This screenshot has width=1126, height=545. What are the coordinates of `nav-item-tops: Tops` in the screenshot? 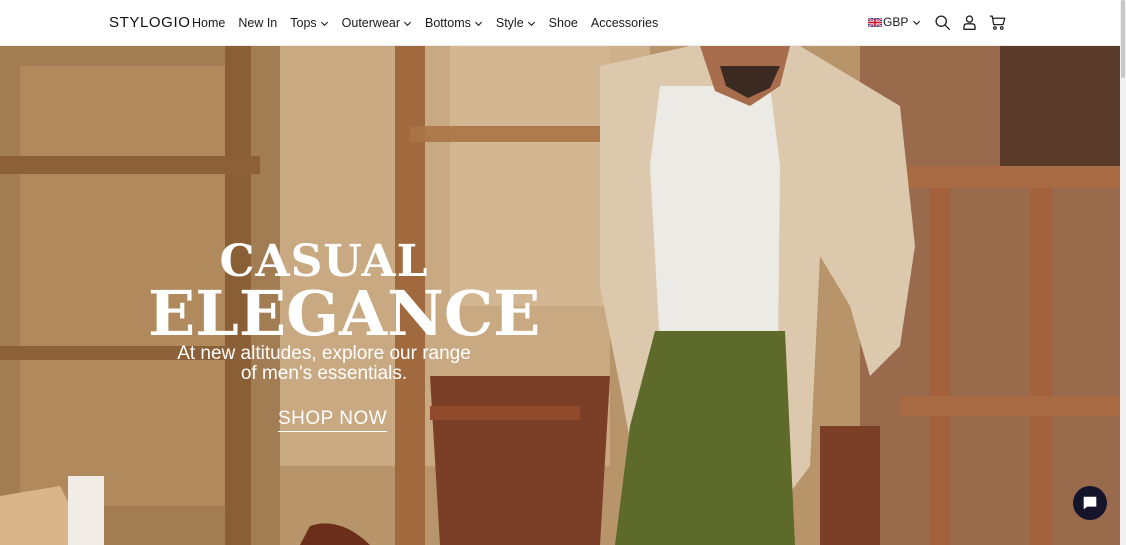 It's located at (309, 23).